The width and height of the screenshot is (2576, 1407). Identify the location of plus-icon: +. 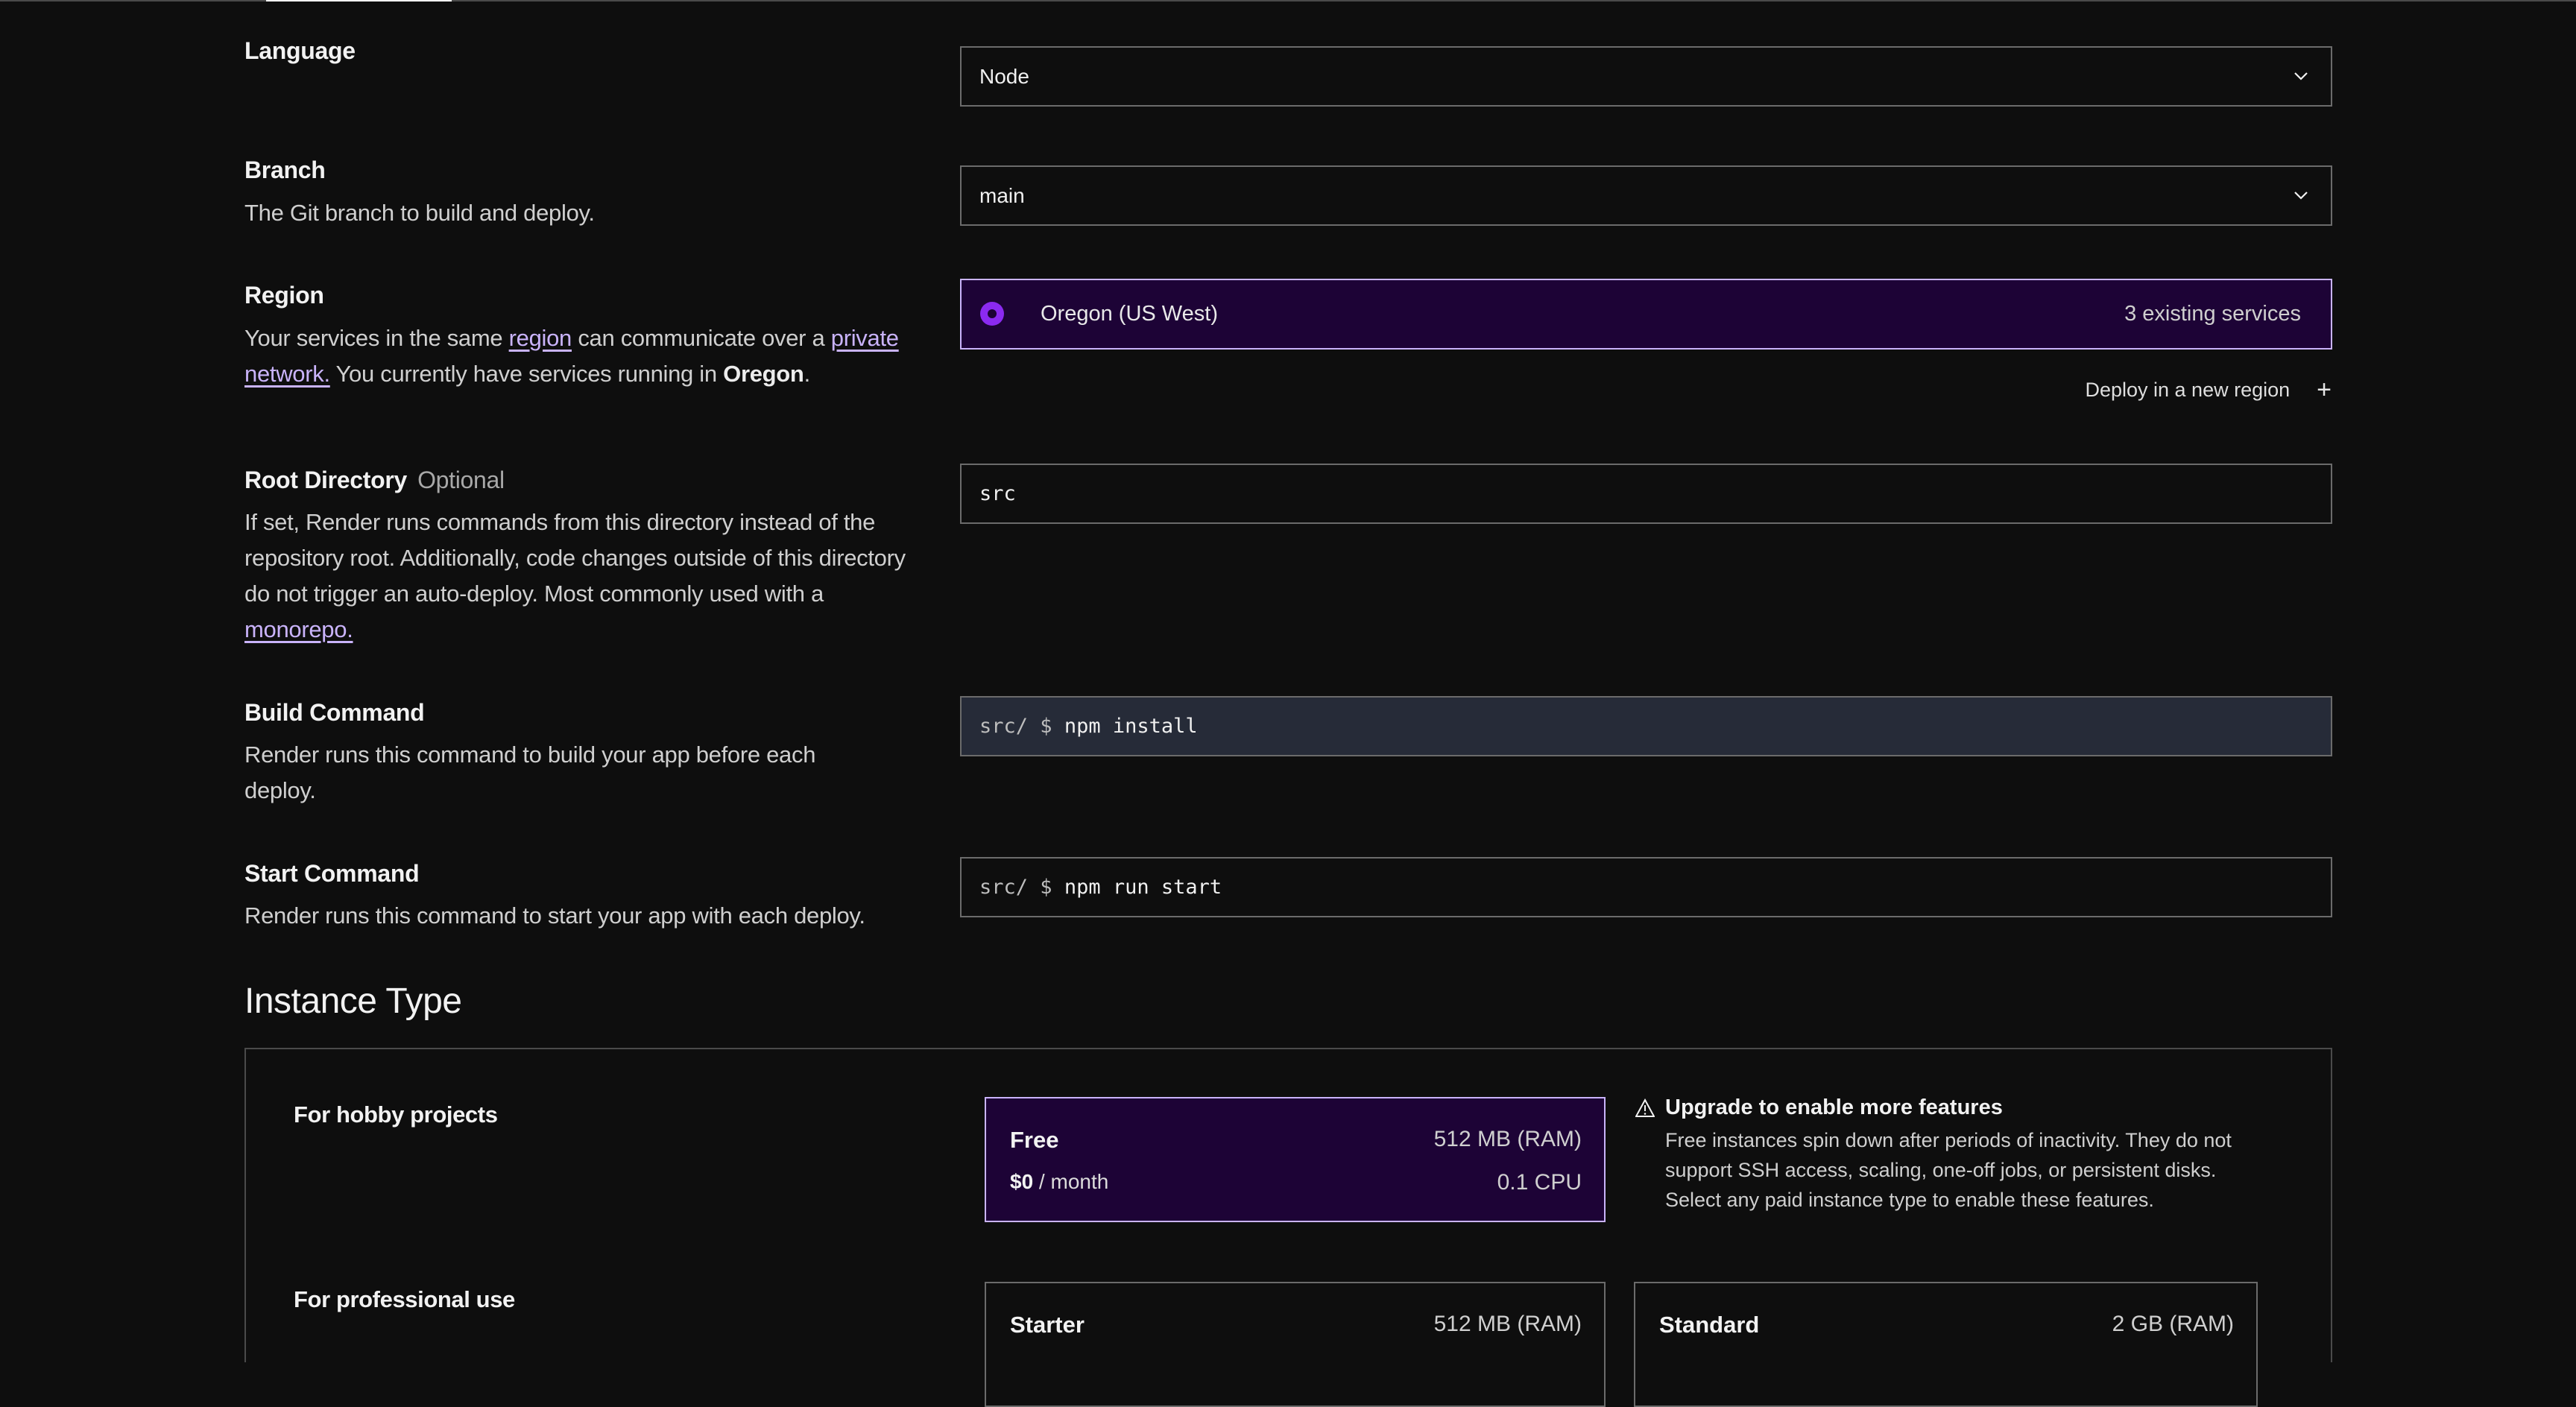
(2324, 390).